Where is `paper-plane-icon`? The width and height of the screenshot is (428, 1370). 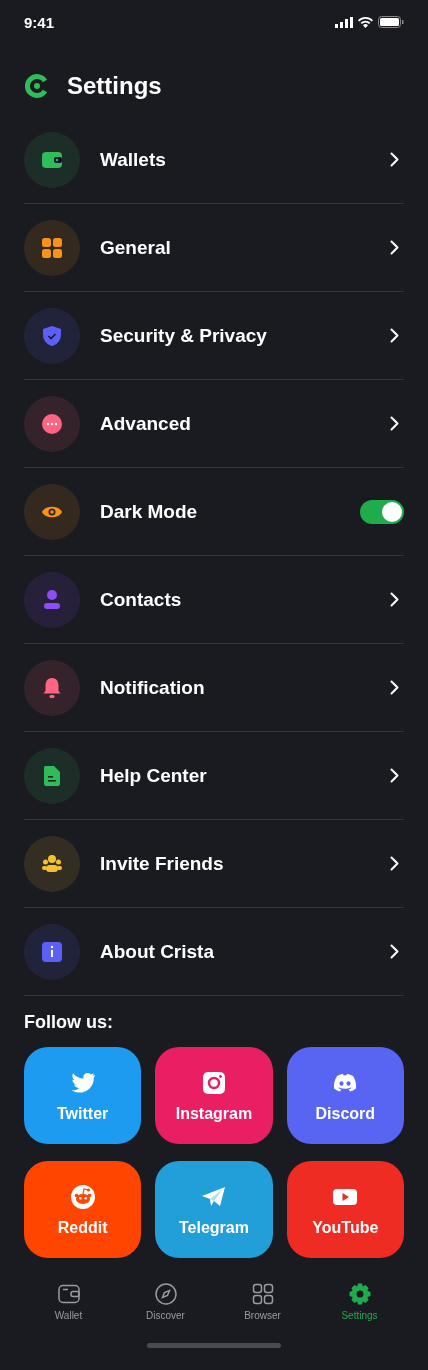 paper-plane-icon is located at coordinates (213, 1196).